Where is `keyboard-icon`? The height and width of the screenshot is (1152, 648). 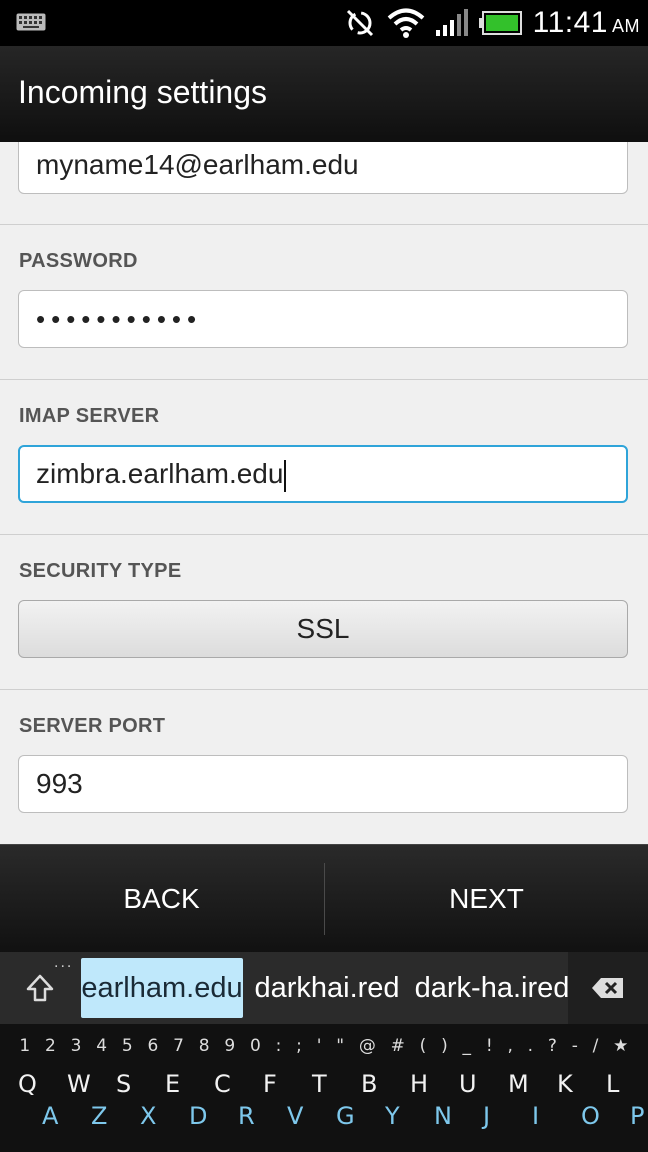 keyboard-icon is located at coordinates (31, 22).